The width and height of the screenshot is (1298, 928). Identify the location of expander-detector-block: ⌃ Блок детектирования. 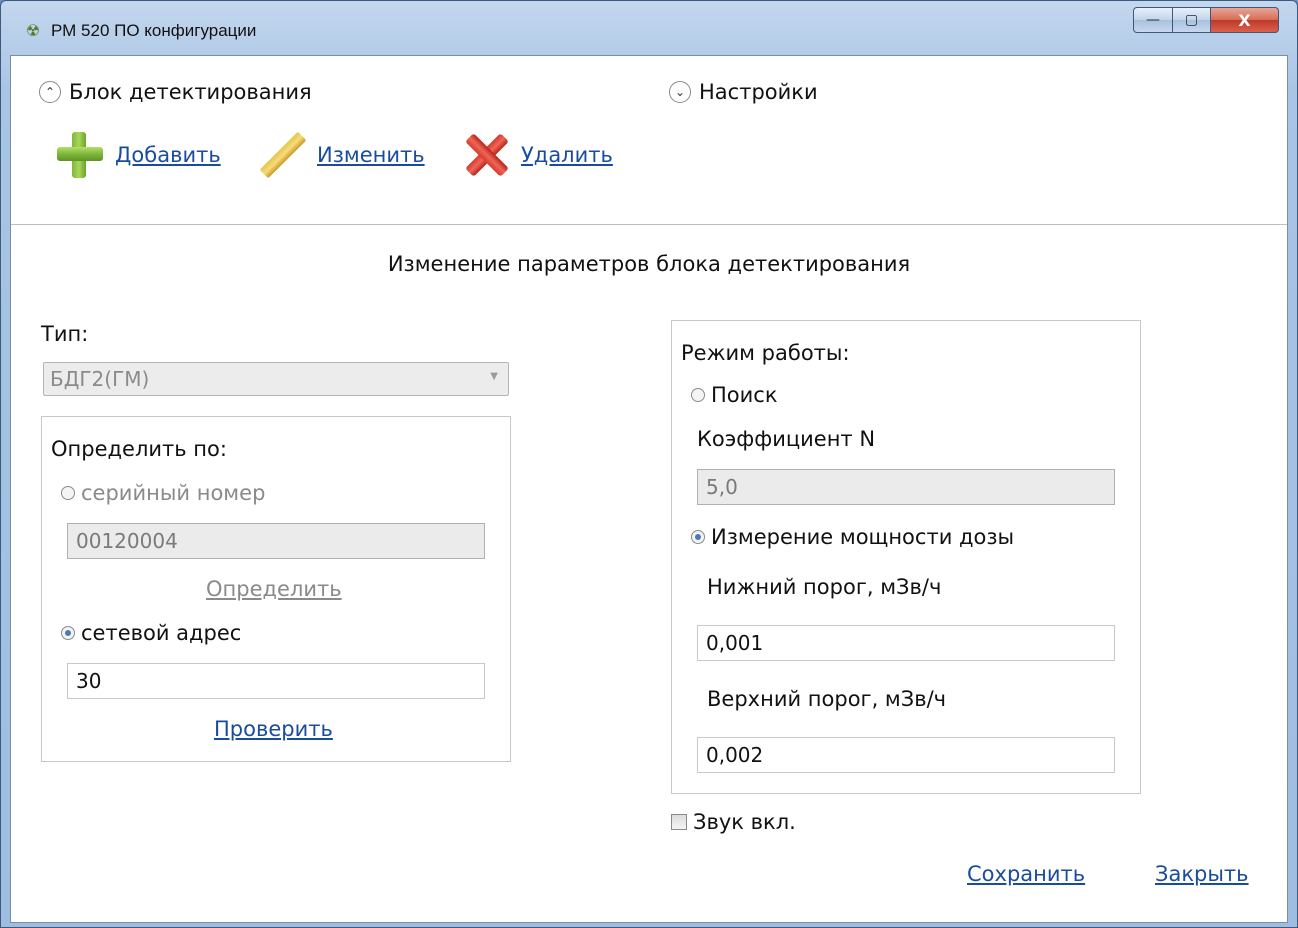
(175, 92).